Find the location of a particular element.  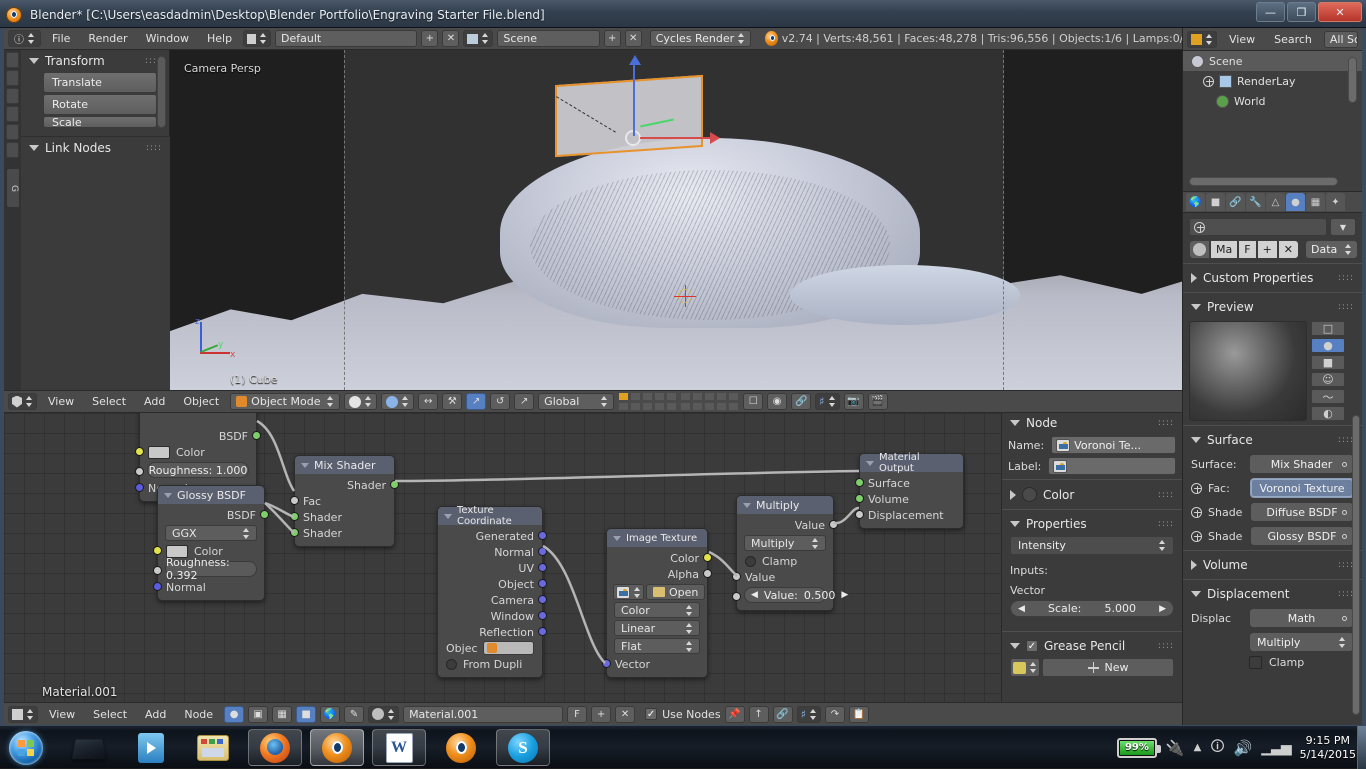

tab-object: ■ is located at coordinates (1215, 202).